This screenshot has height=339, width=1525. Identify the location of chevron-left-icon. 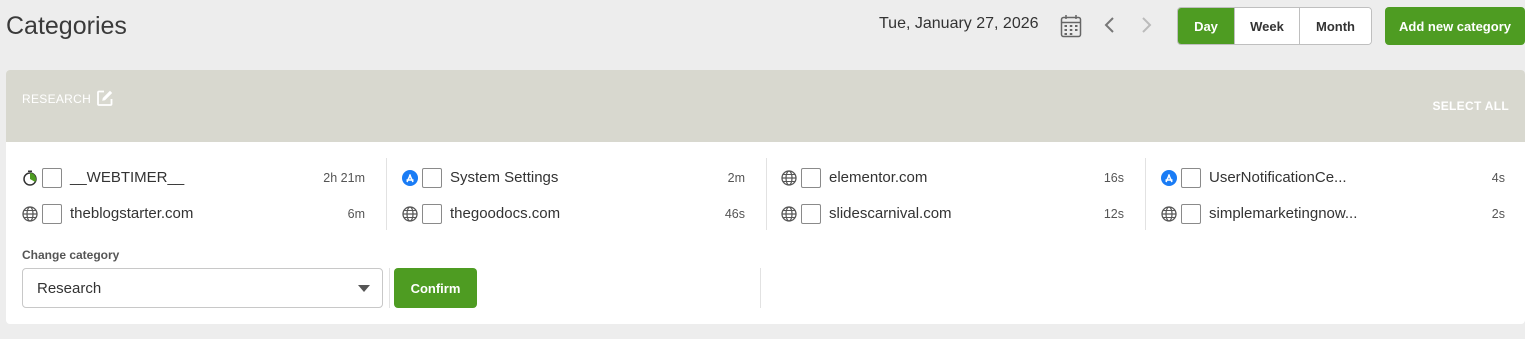
(1110, 25).